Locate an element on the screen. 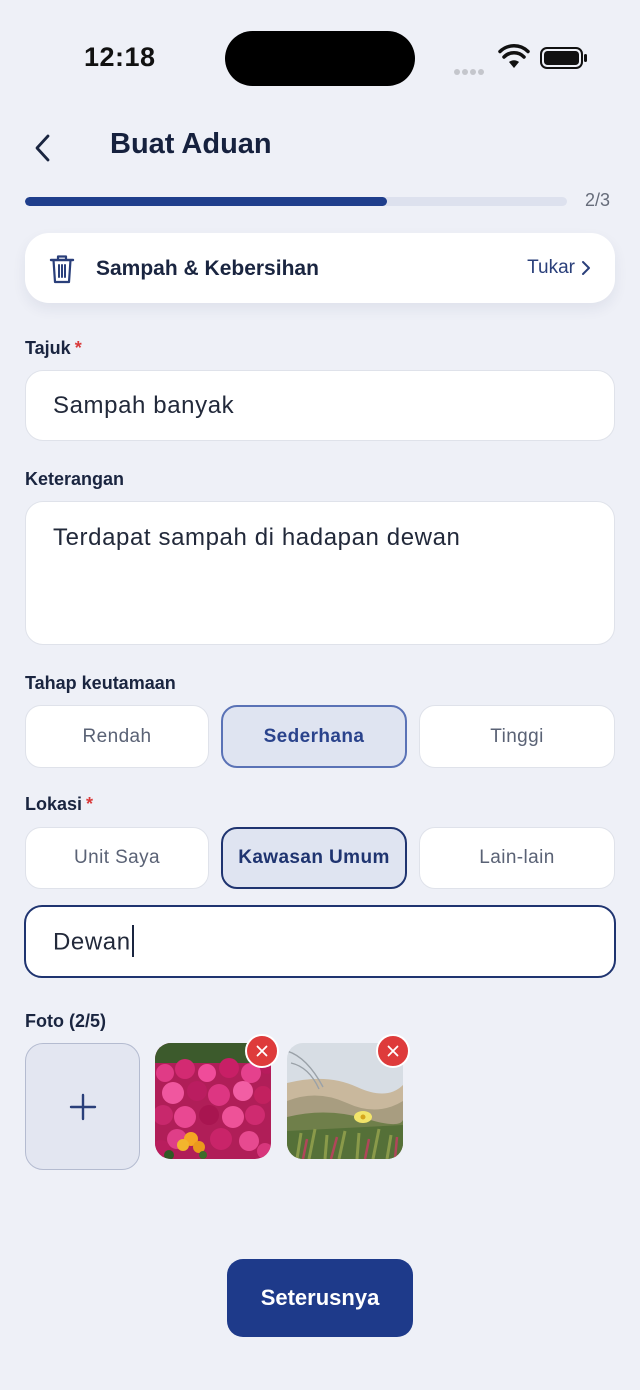 The width and height of the screenshot is (640, 1390). title-input: Sampah banyak is located at coordinates (320, 405).